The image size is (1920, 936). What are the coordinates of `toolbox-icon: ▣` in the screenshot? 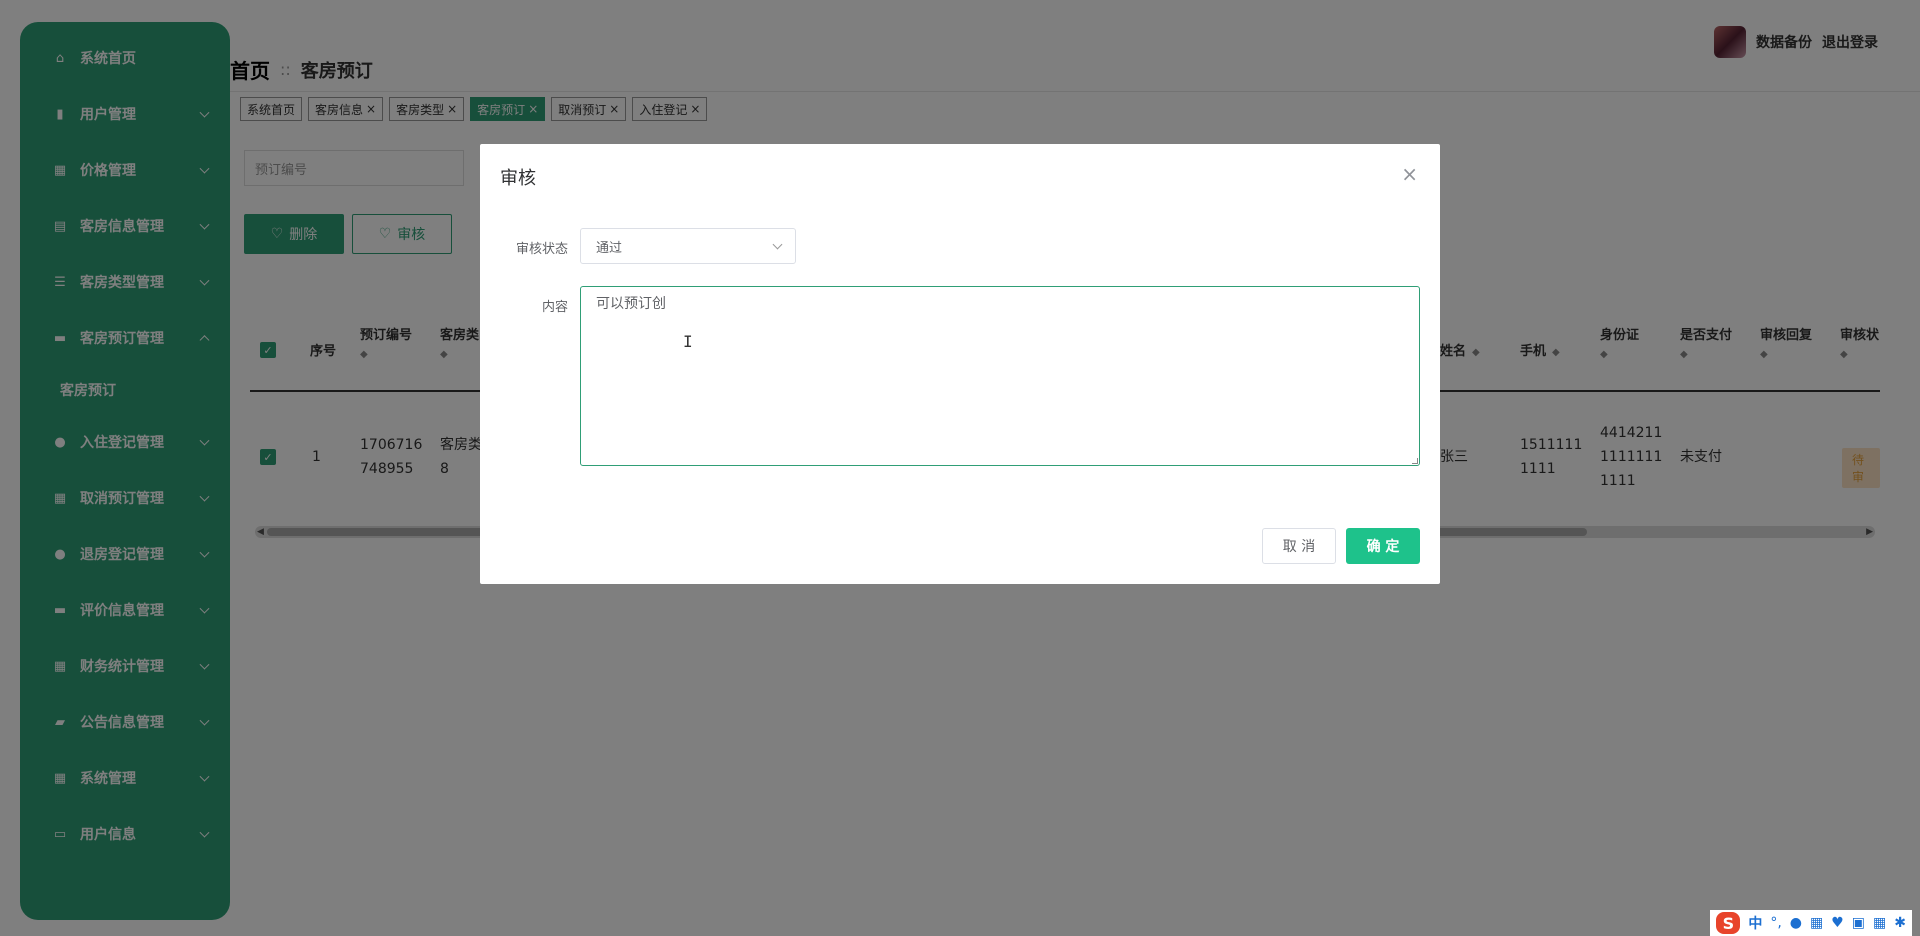 It's located at (1858, 923).